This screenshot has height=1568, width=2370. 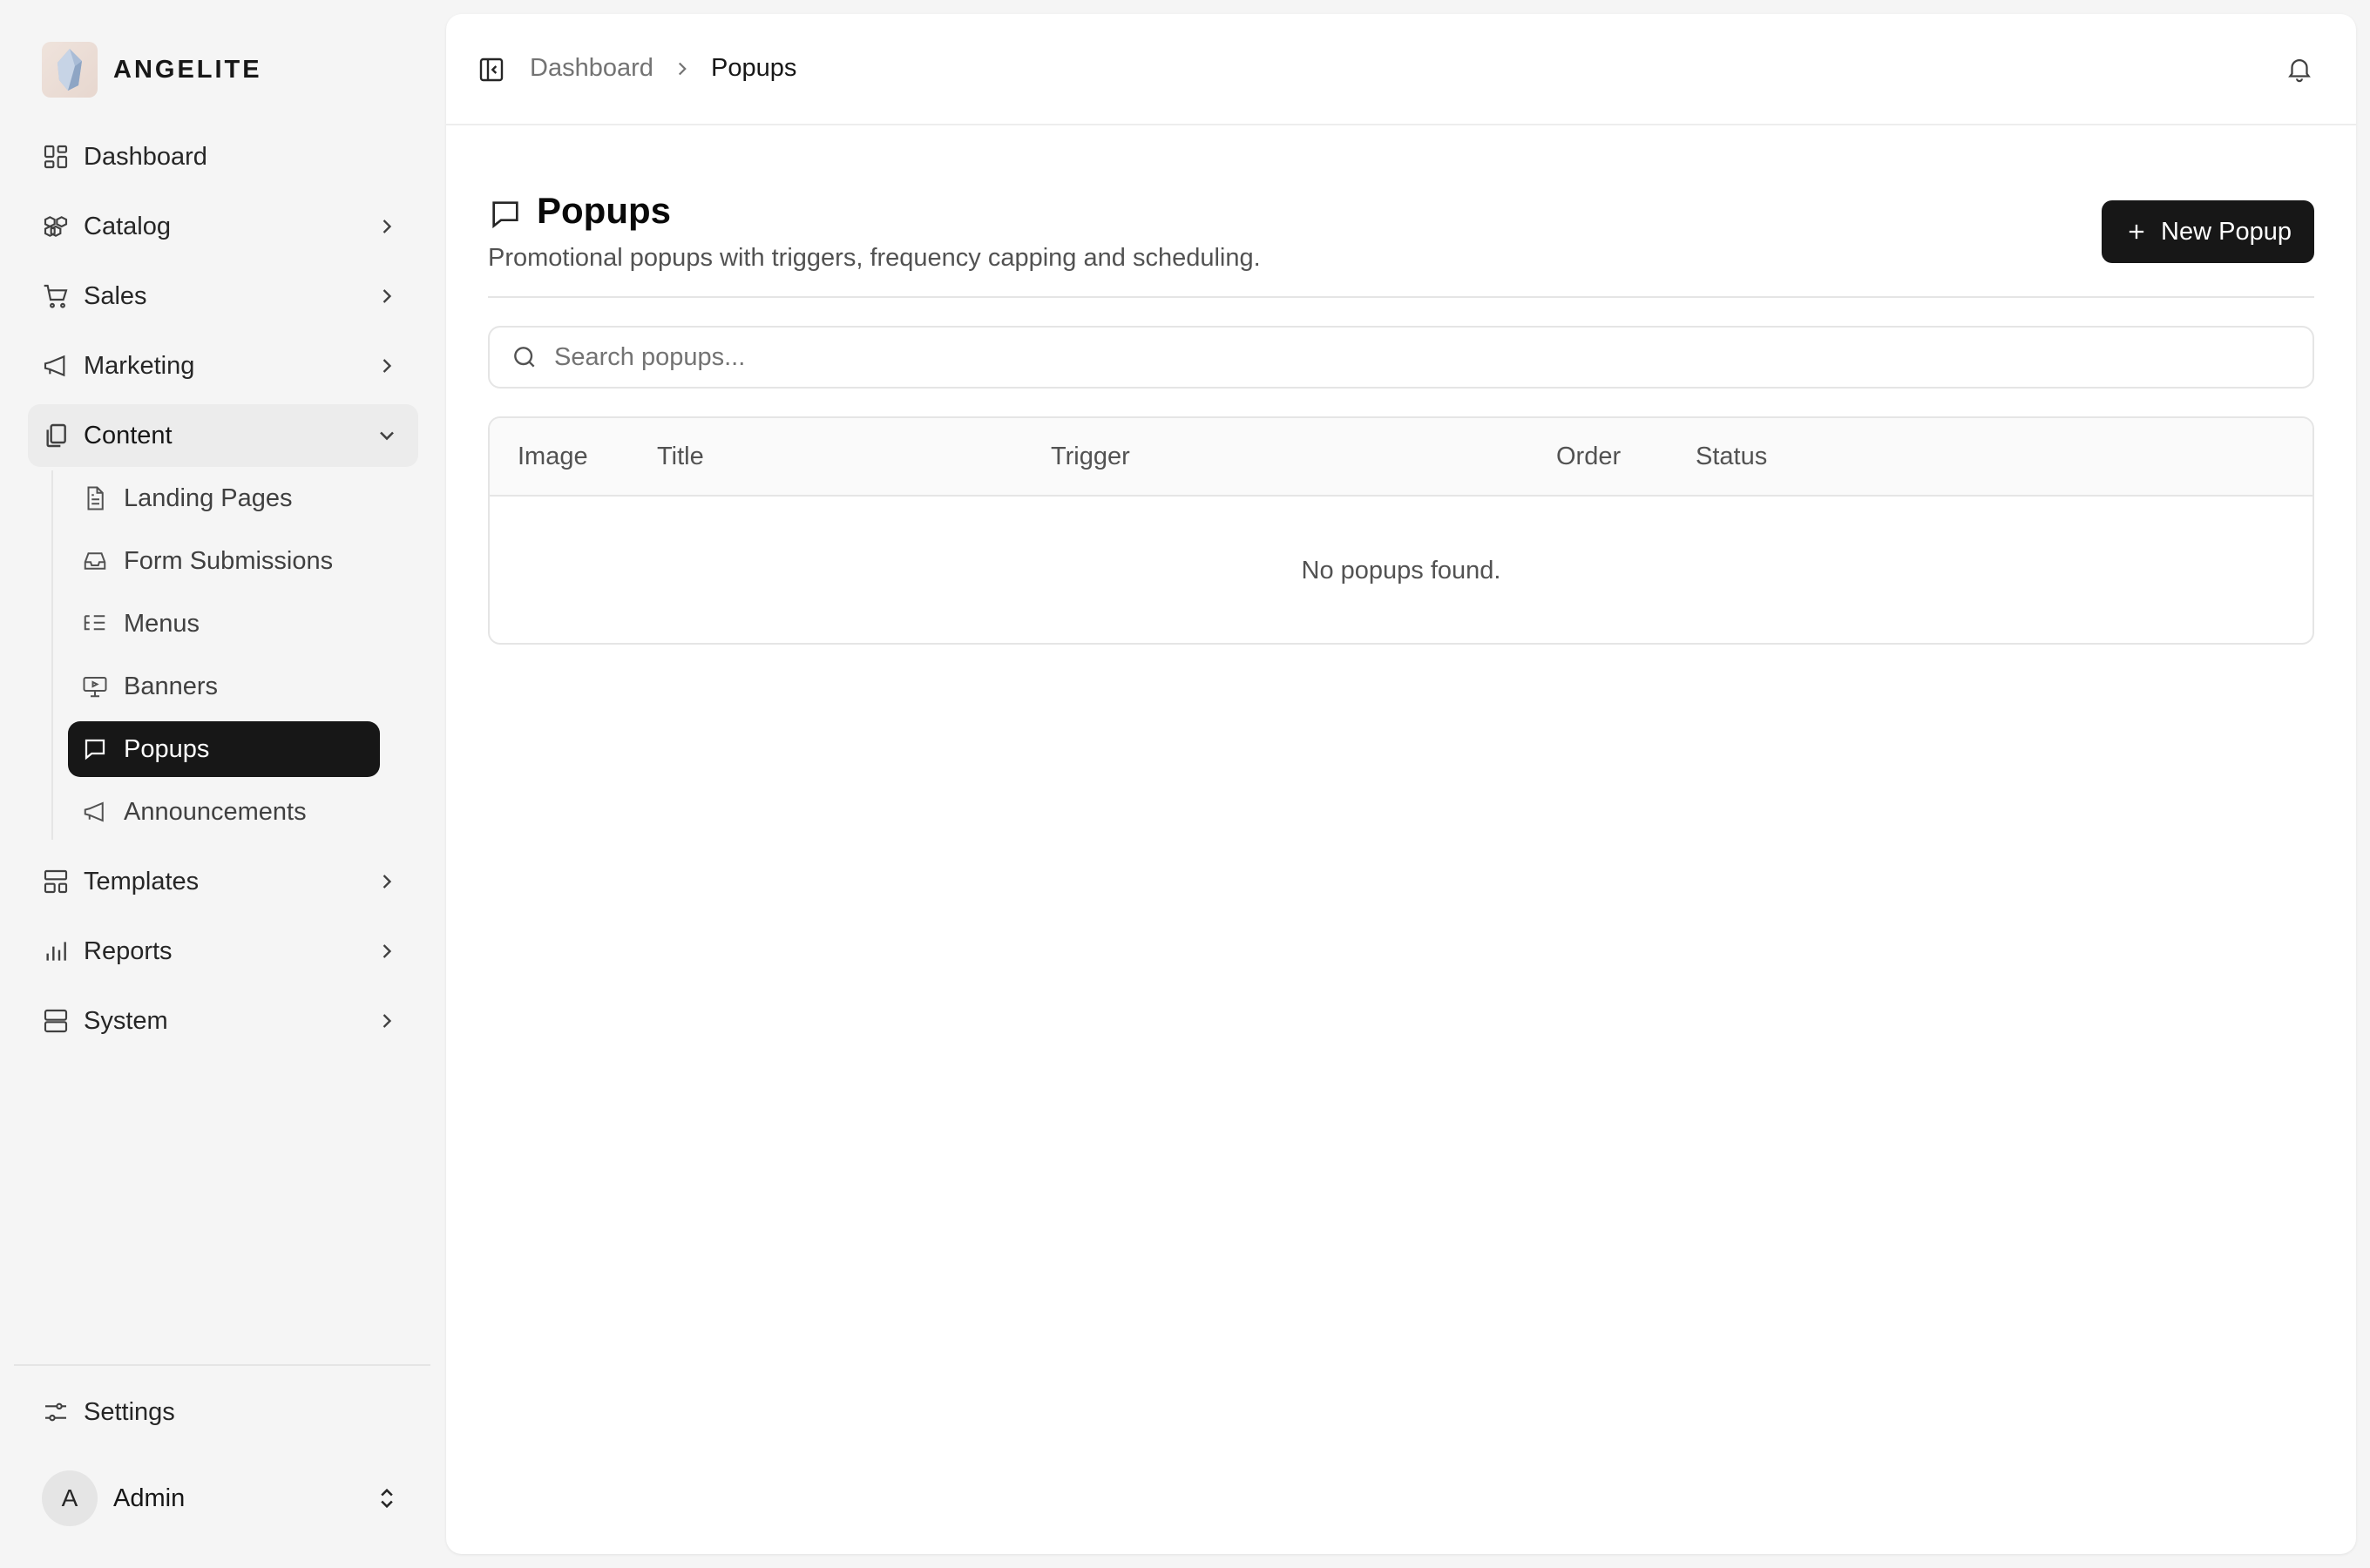 I want to click on sidebar-subitem-label: Popups, so click(x=167, y=748).